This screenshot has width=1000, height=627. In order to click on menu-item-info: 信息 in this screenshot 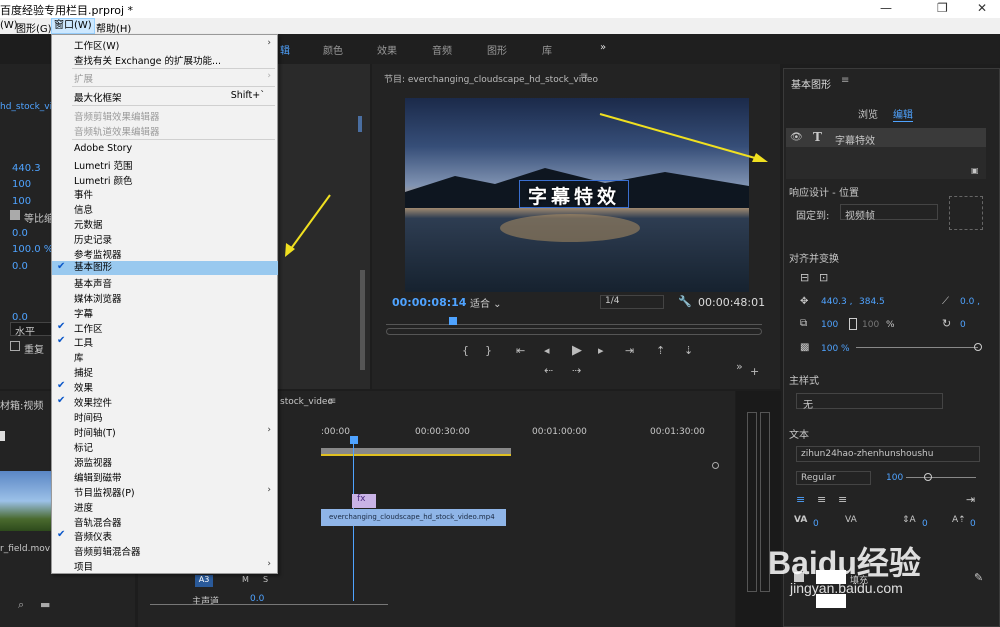, I will do `click(83, 209)`.